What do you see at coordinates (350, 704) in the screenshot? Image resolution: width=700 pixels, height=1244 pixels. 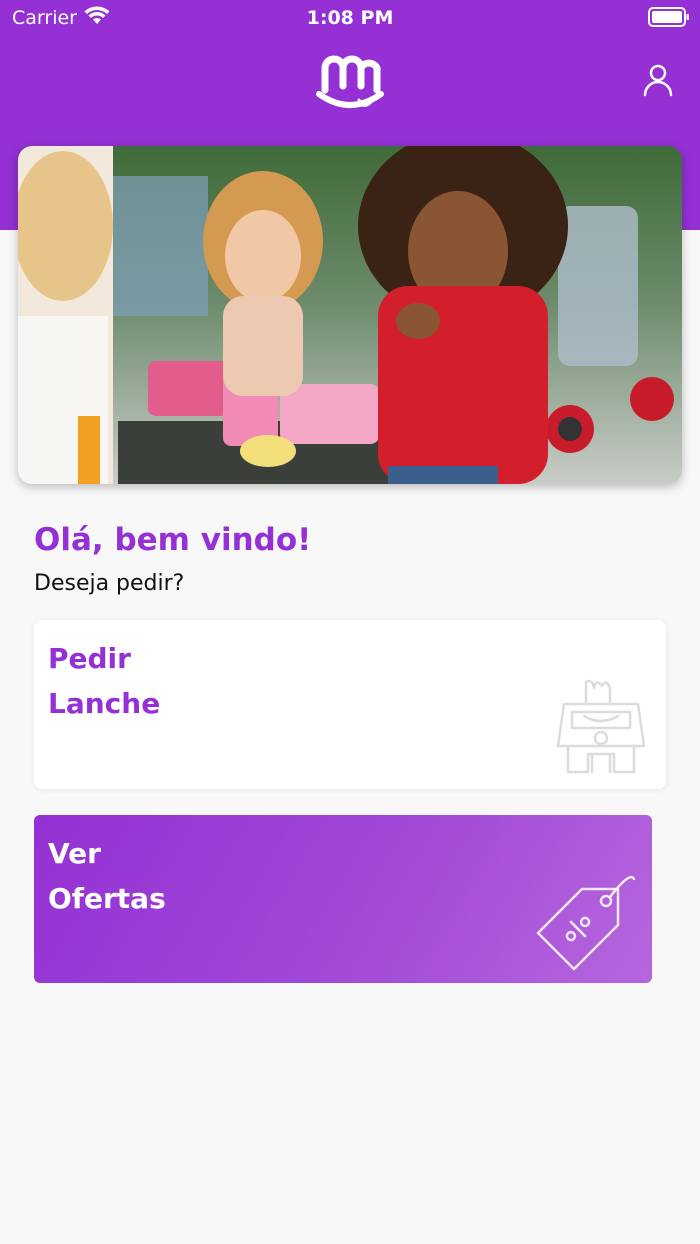 I see `order-snack-card: Pedir Lanche` at bounding box center [350, 704].